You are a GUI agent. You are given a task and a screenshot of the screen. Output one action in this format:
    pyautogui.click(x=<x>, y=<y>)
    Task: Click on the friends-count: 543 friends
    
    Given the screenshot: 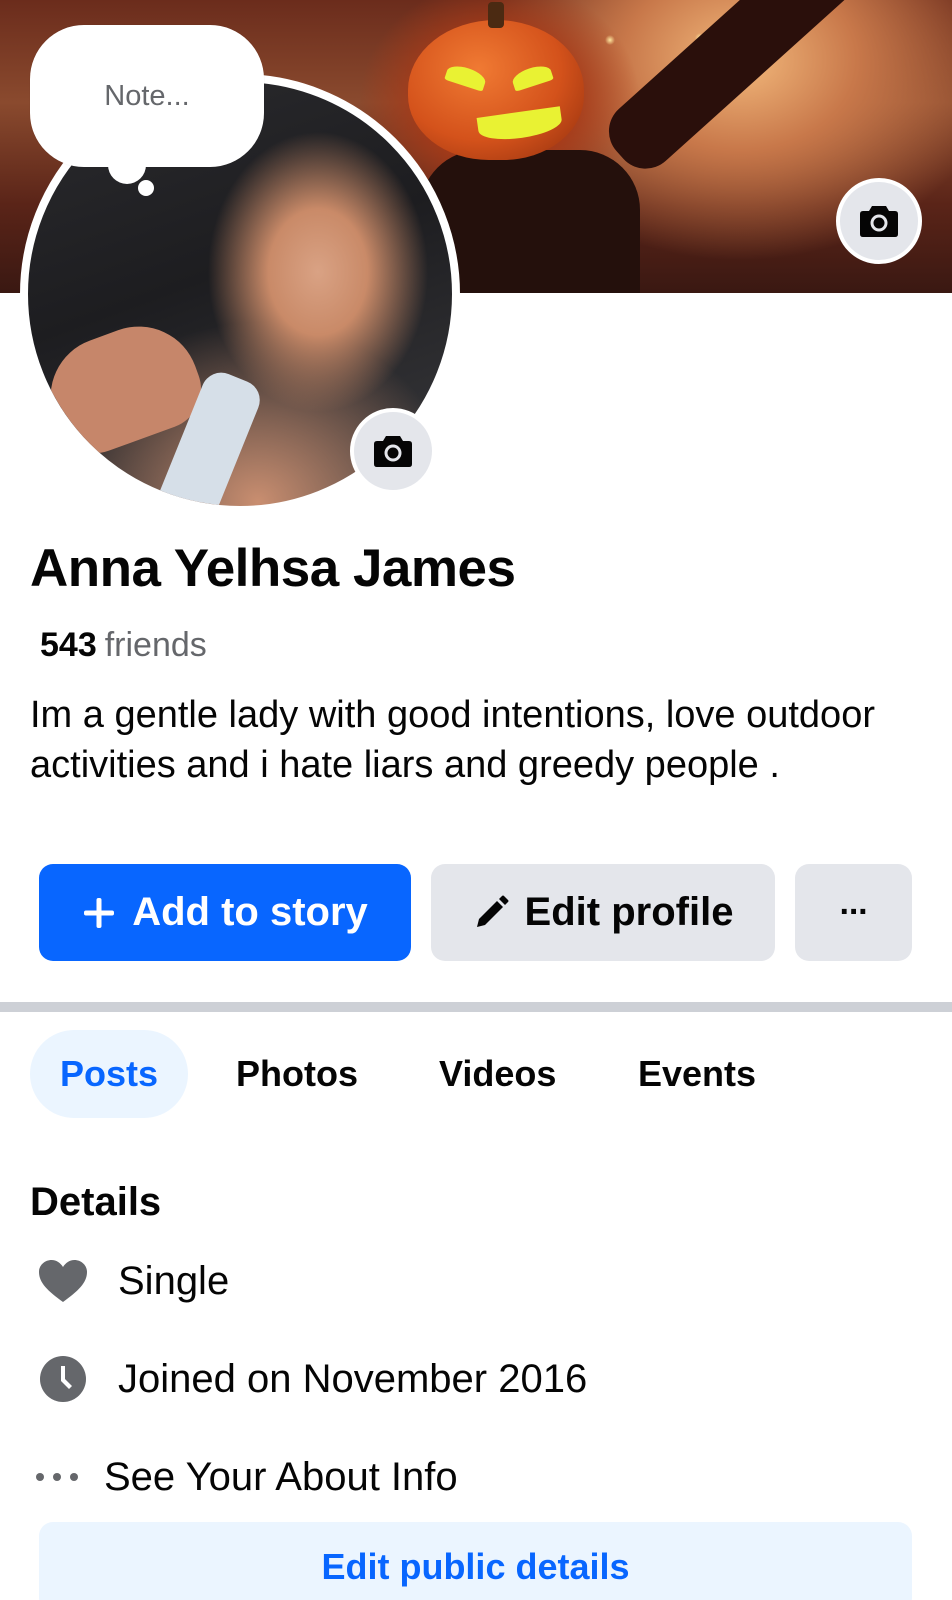 What is the action you would take?
    pyautogui.click(x=123, y=645)
    